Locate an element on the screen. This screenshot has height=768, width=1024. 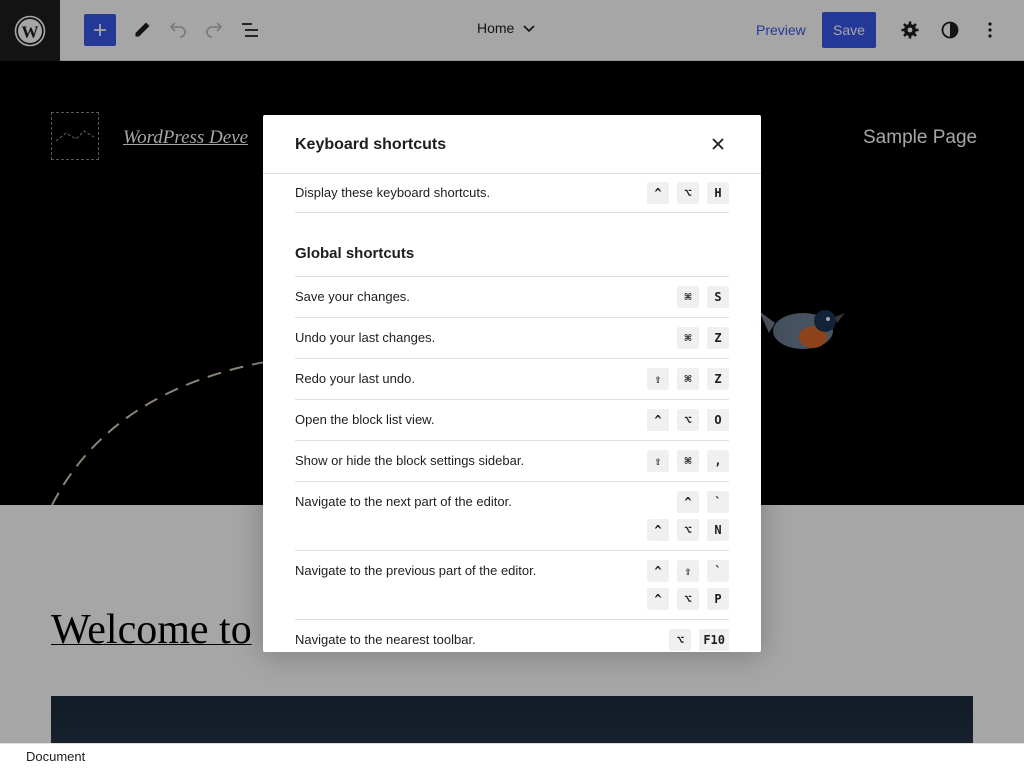
key-combination: ⇧ ⌘ Z is located at coordinates (688, 379).